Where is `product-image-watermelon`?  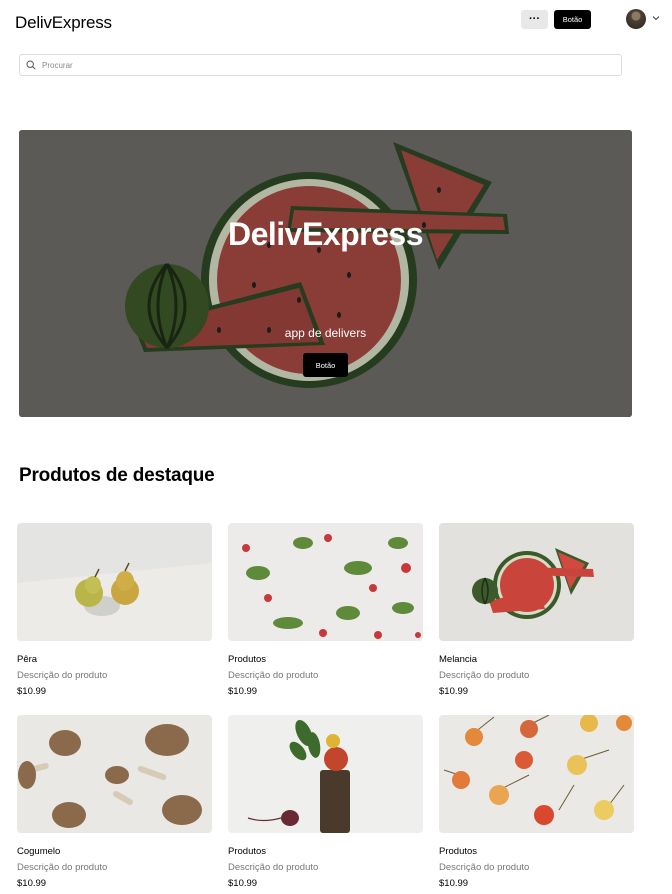 product-image-watermelon is located at coordinates (536, 582).